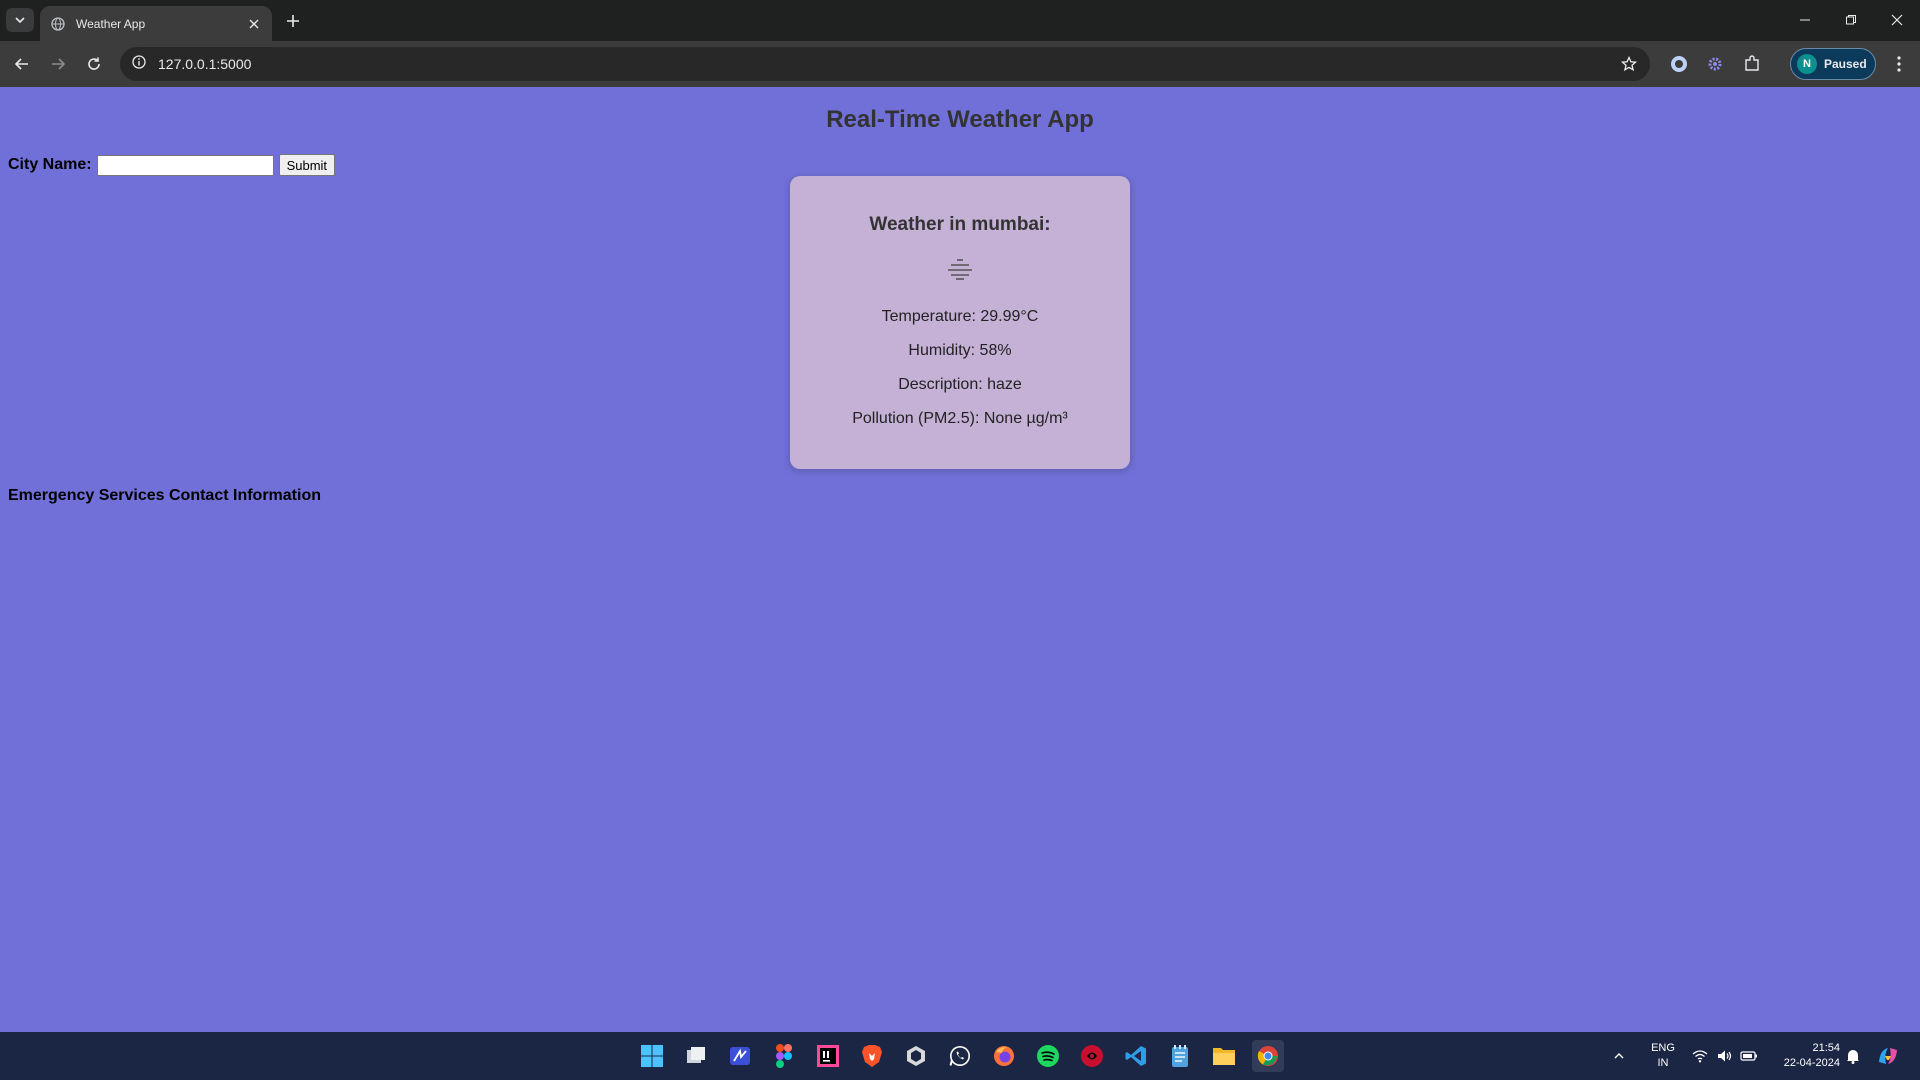 This screenshot has height=1080, width=1920. What do you see at coordinates (1663, 1063) in the screenshot?
I see `region-code: IN` at bounding box center [1663, 1063].